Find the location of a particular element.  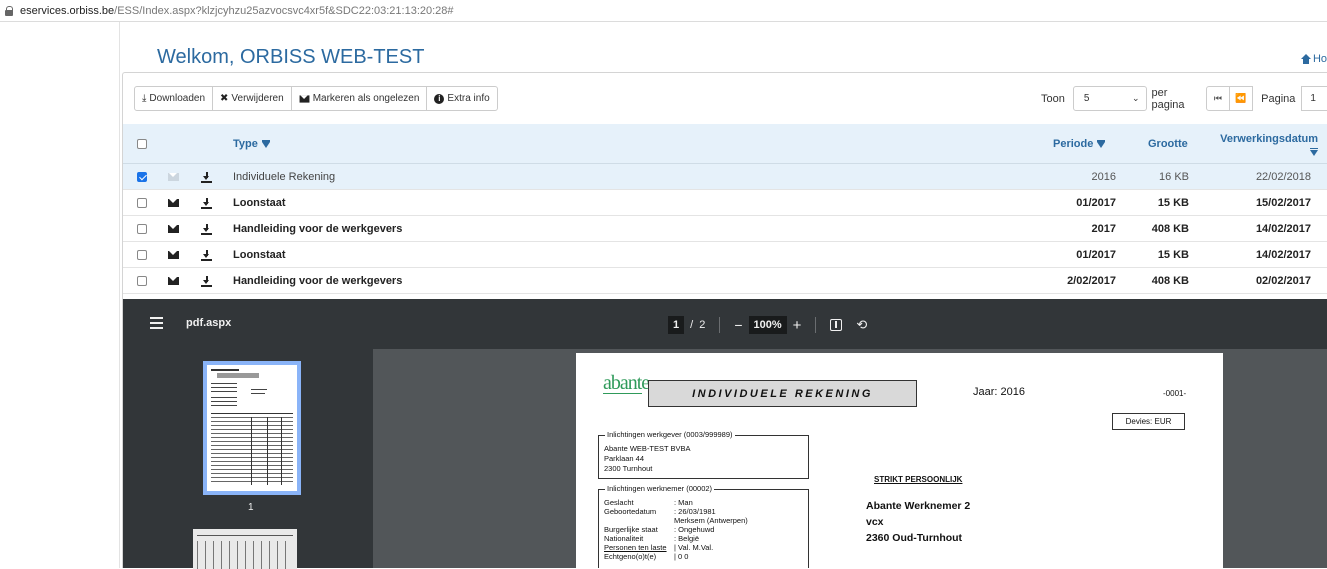

rotate-icon: ⟲ is located at coordinates (861, 325).